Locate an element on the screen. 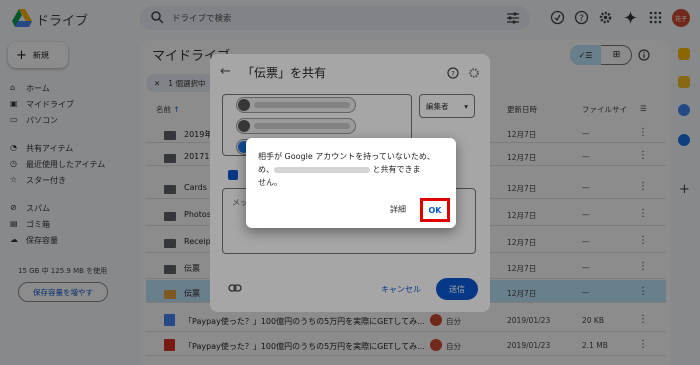 Image resolution: width=700 pixels, height=365 pixels. alert-line-2: め、 と共有できま is located at coordinates (352, 169).